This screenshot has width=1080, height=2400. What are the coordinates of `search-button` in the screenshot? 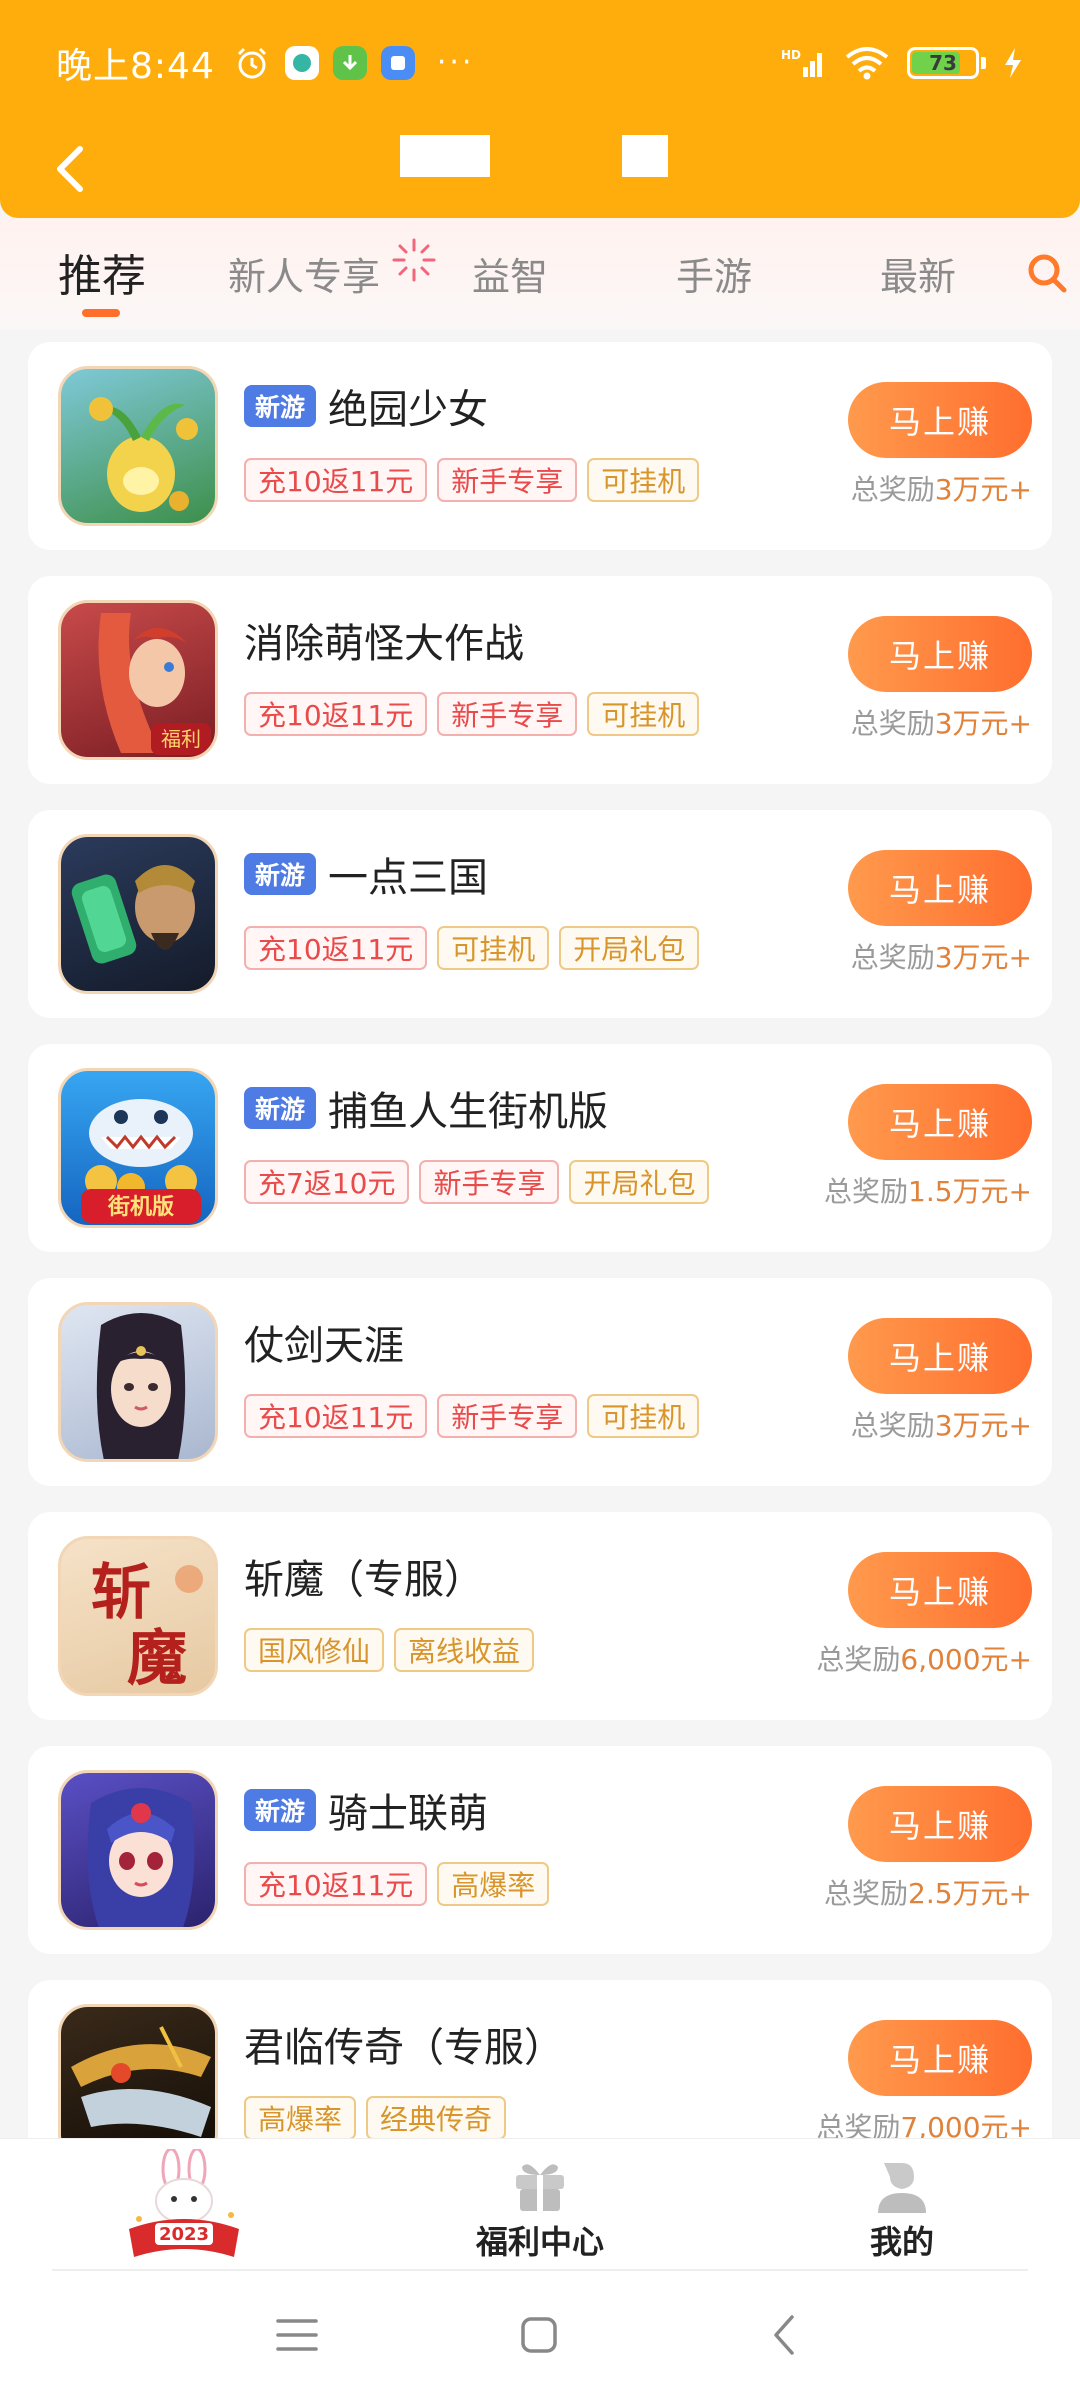 It's located at (1047, 273).